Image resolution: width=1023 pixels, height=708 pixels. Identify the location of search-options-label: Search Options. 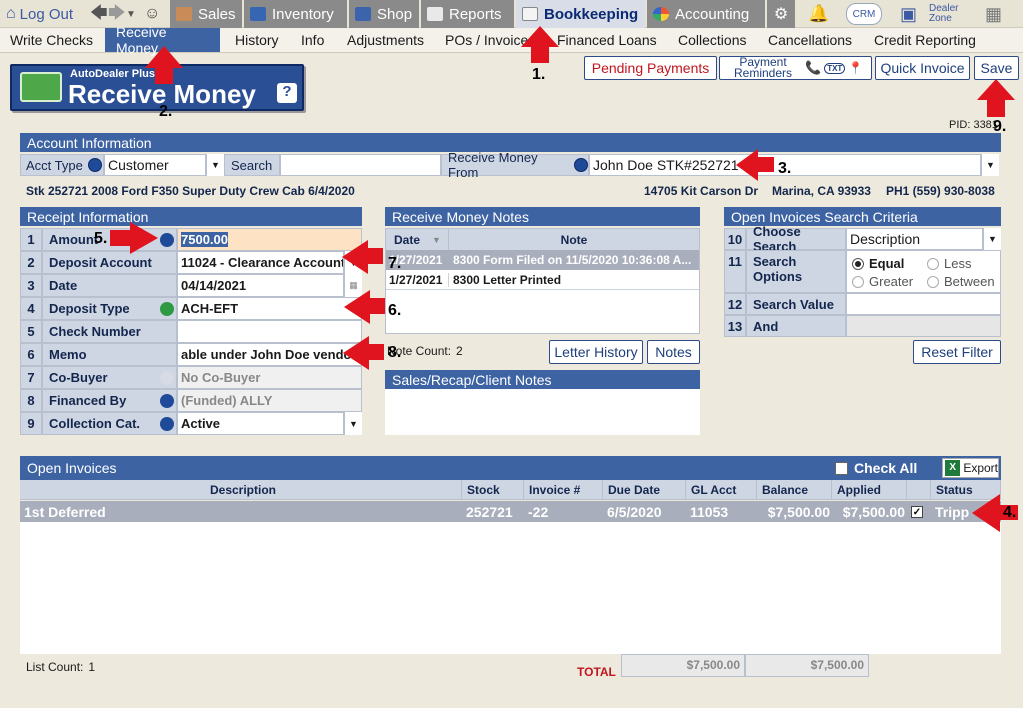
(796, 271).